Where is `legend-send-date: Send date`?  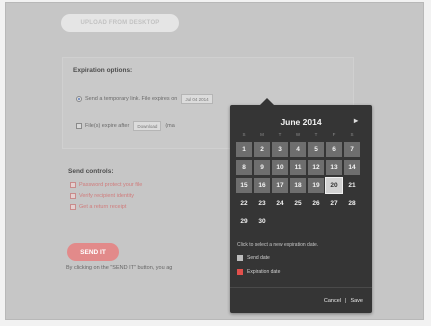 legend-send-date: Send date is located at coordinates (253, 258).